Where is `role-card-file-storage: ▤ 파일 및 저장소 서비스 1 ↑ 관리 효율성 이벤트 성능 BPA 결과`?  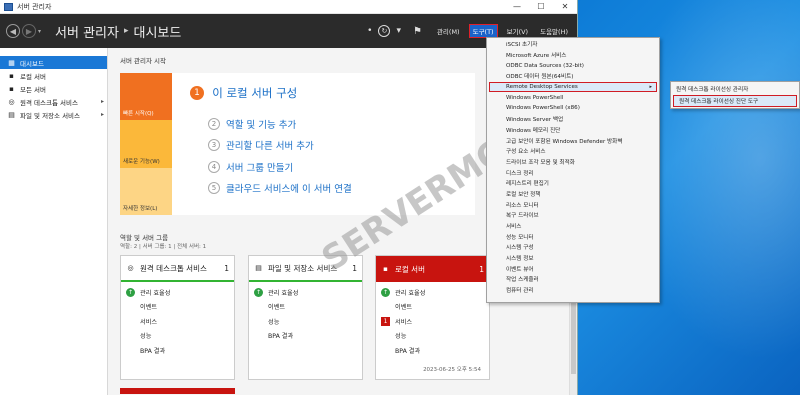
role-card-file-storage: ▤ 파일 및 저장소 서비스 1 ↑ 관리 효율성 이벤트 성능 BPA 결과 is located at coordinates (305, 317).